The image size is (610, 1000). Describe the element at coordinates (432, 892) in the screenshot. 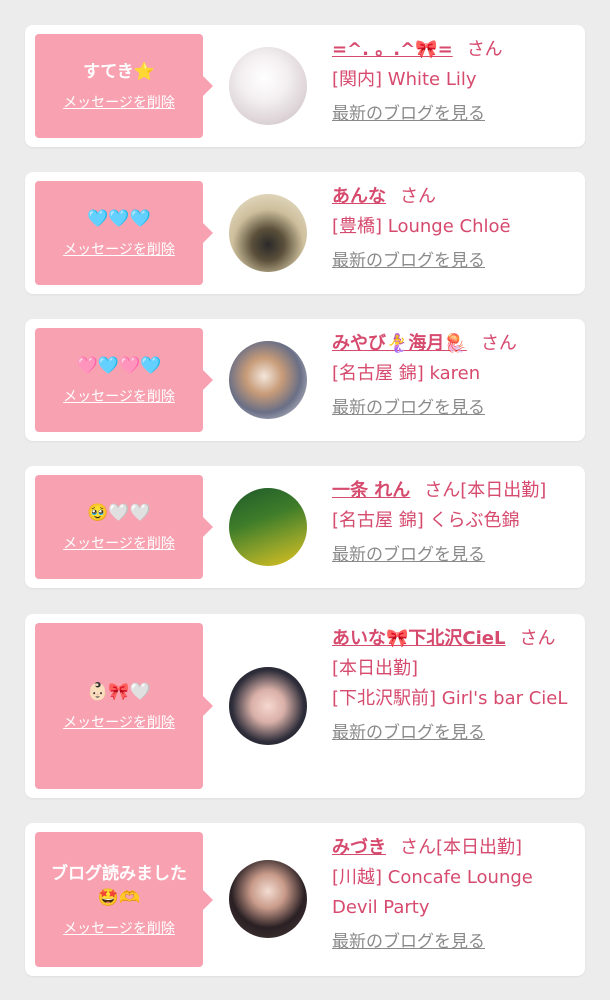

I see `shop-name: [川越] Concafe Lounge Devil Party` at that location.